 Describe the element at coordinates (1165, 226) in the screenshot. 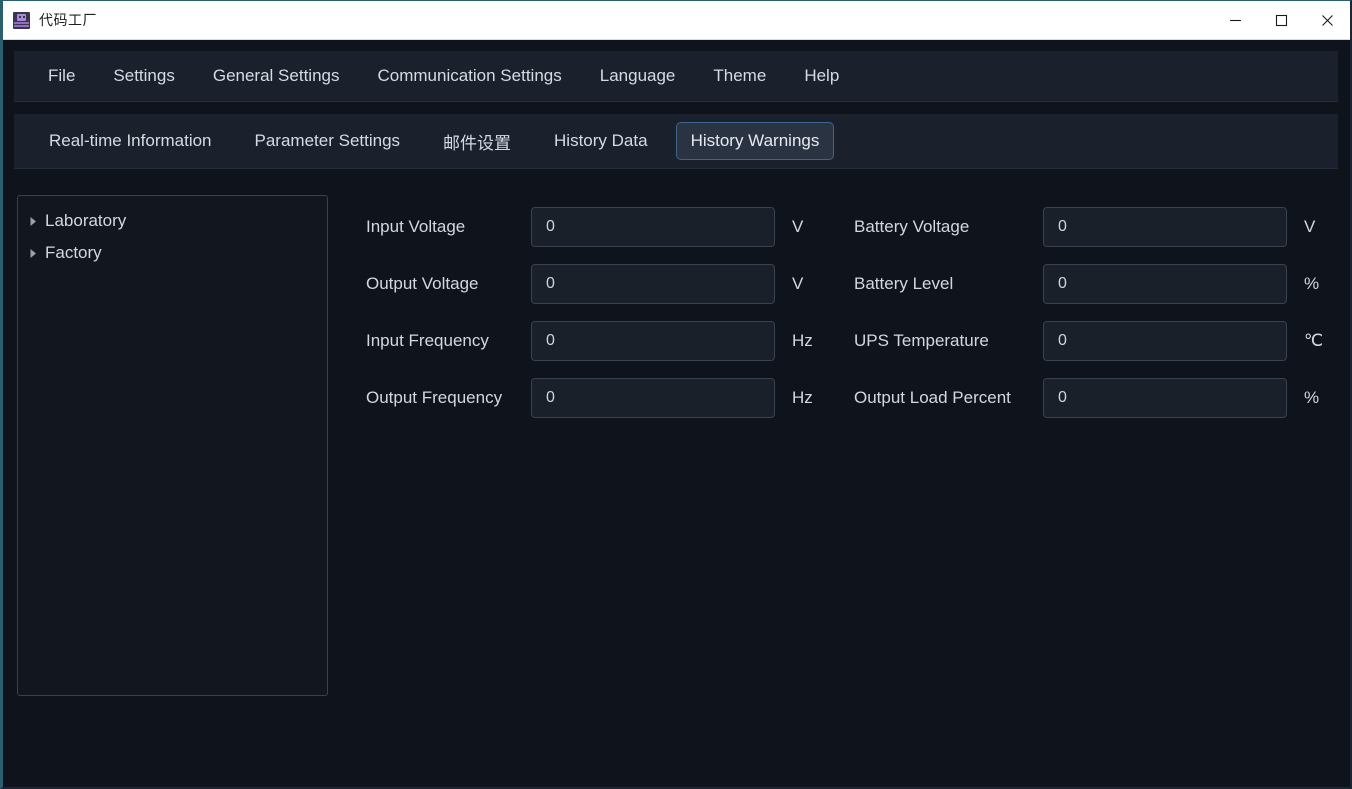

I see `battery-voltage-field` at that location.